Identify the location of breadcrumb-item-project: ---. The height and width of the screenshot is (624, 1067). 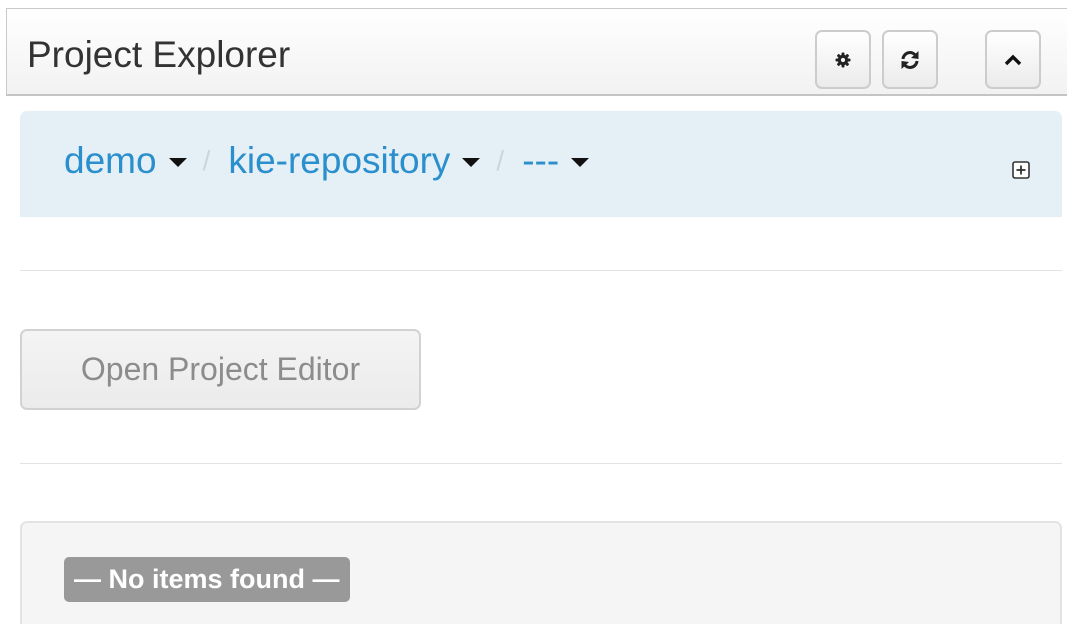
(556, 161).